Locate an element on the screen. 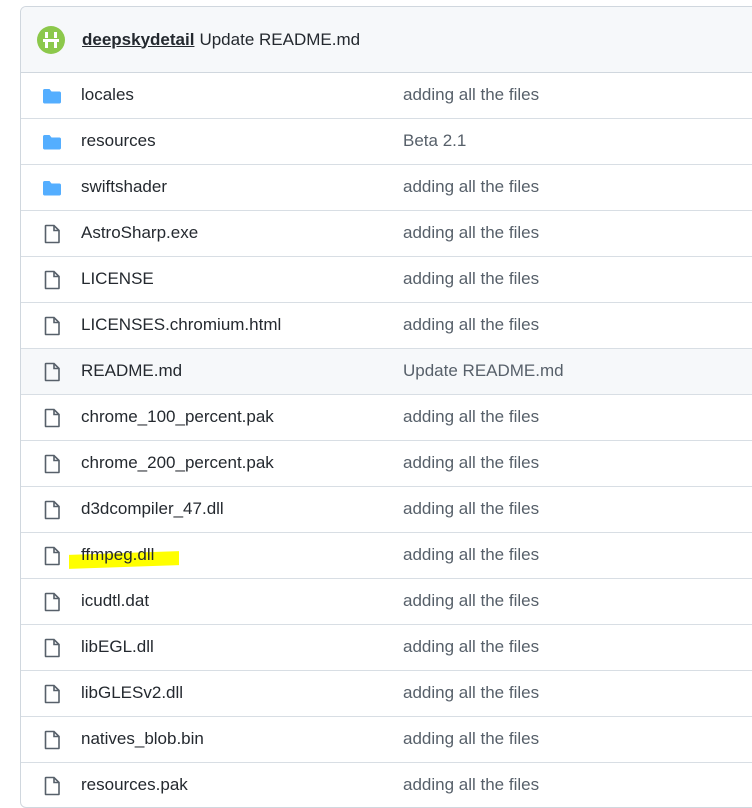 Image resolution: width=752 pixels, height=808 pixels. file-row: d3dcompiler_47.dll adding all the files is located at coordinates (386, 510).